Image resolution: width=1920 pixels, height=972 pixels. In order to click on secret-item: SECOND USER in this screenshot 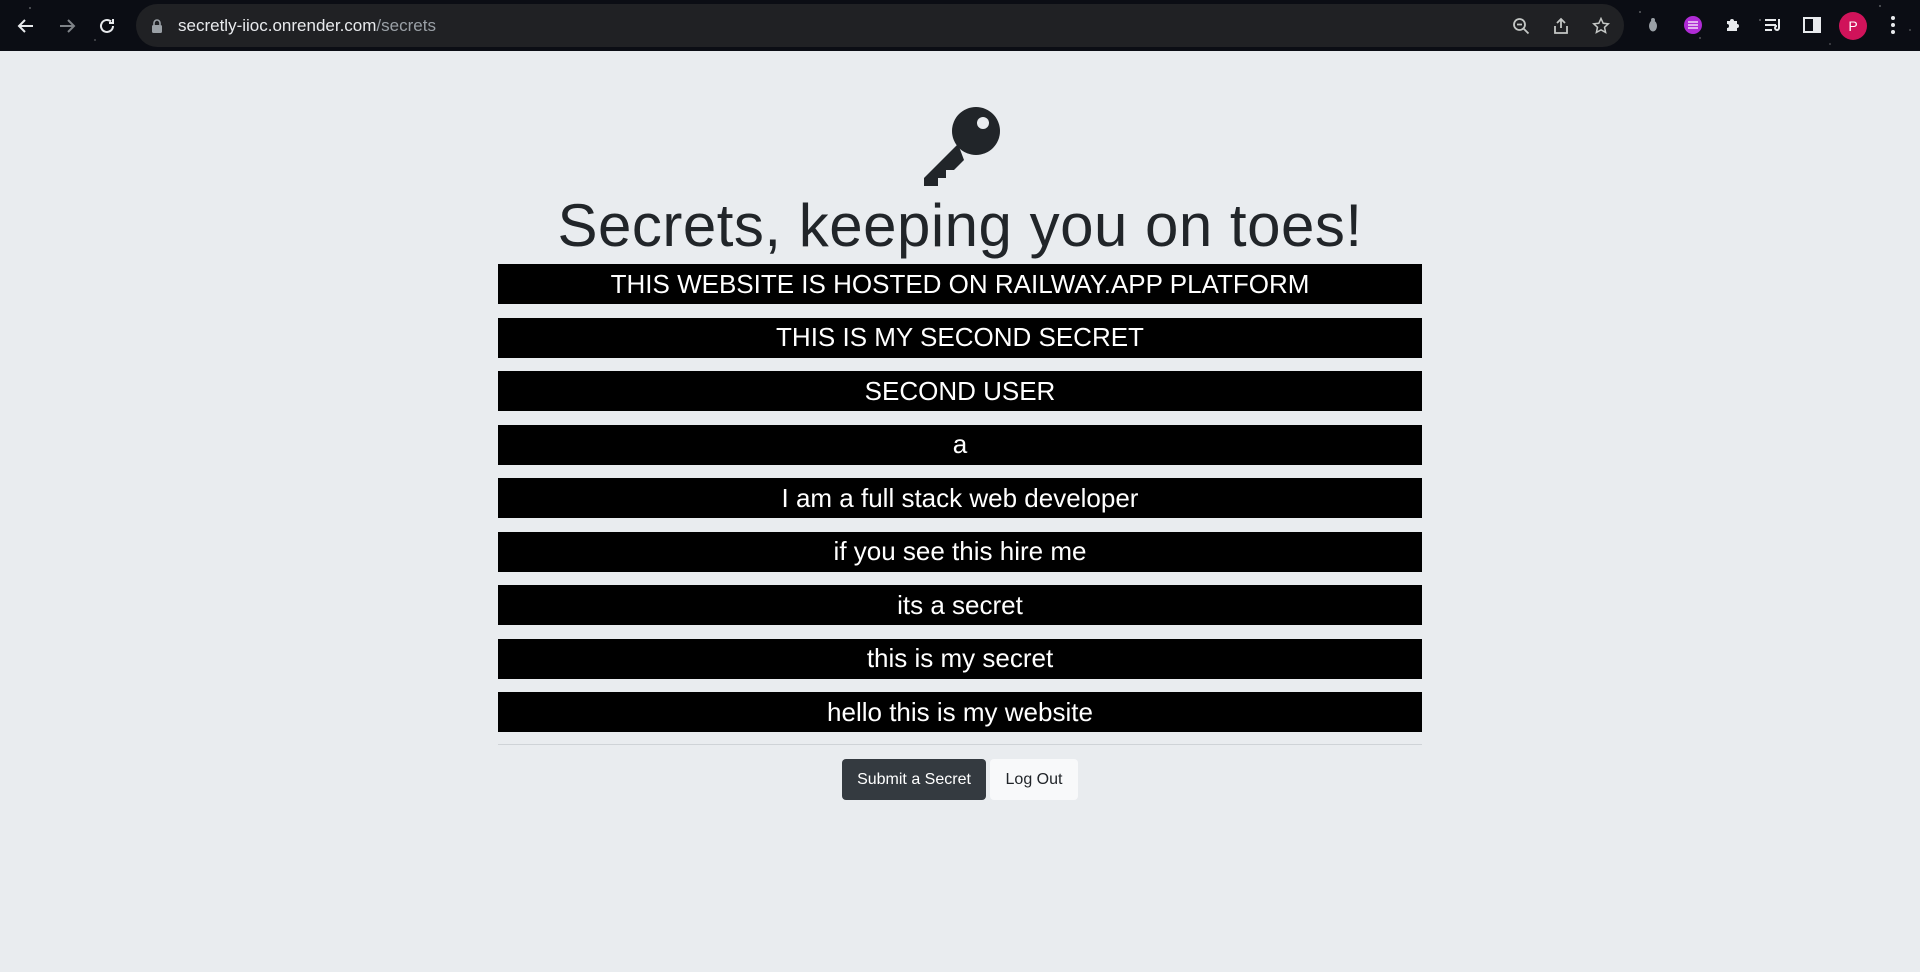, I will do `click(960, 391)`.